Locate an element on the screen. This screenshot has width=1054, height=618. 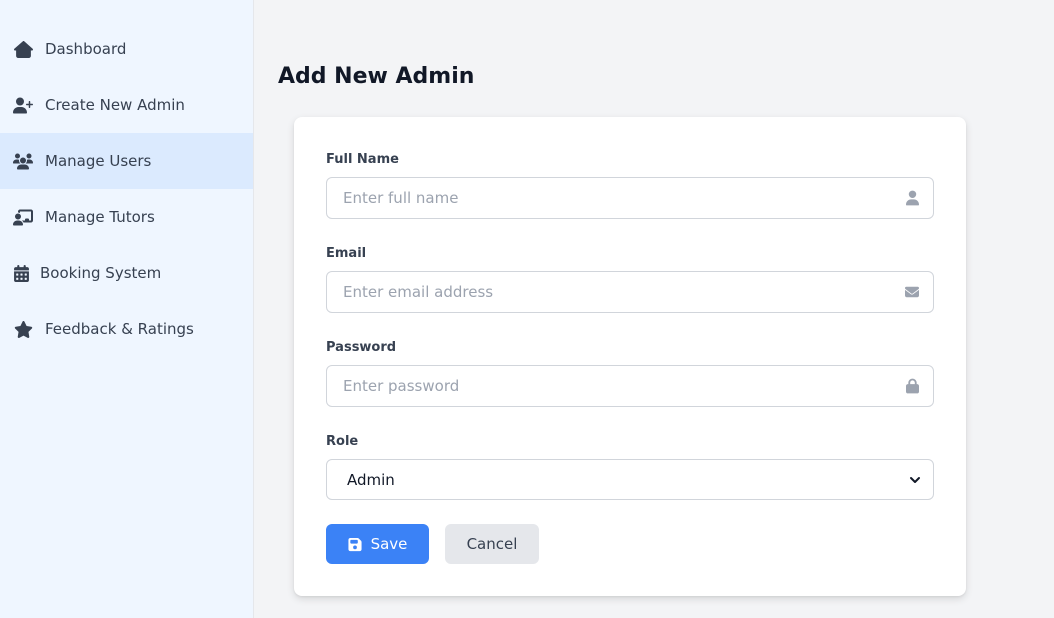
cancel-button: Cancel is located at coordinates (492, 544).